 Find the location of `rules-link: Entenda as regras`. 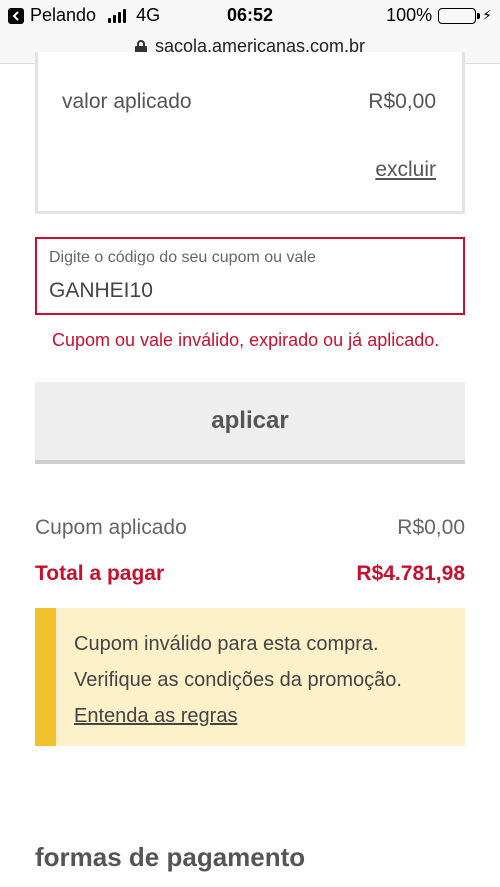

rules-link: Entenda as regras is located at coordinates (238, 716).